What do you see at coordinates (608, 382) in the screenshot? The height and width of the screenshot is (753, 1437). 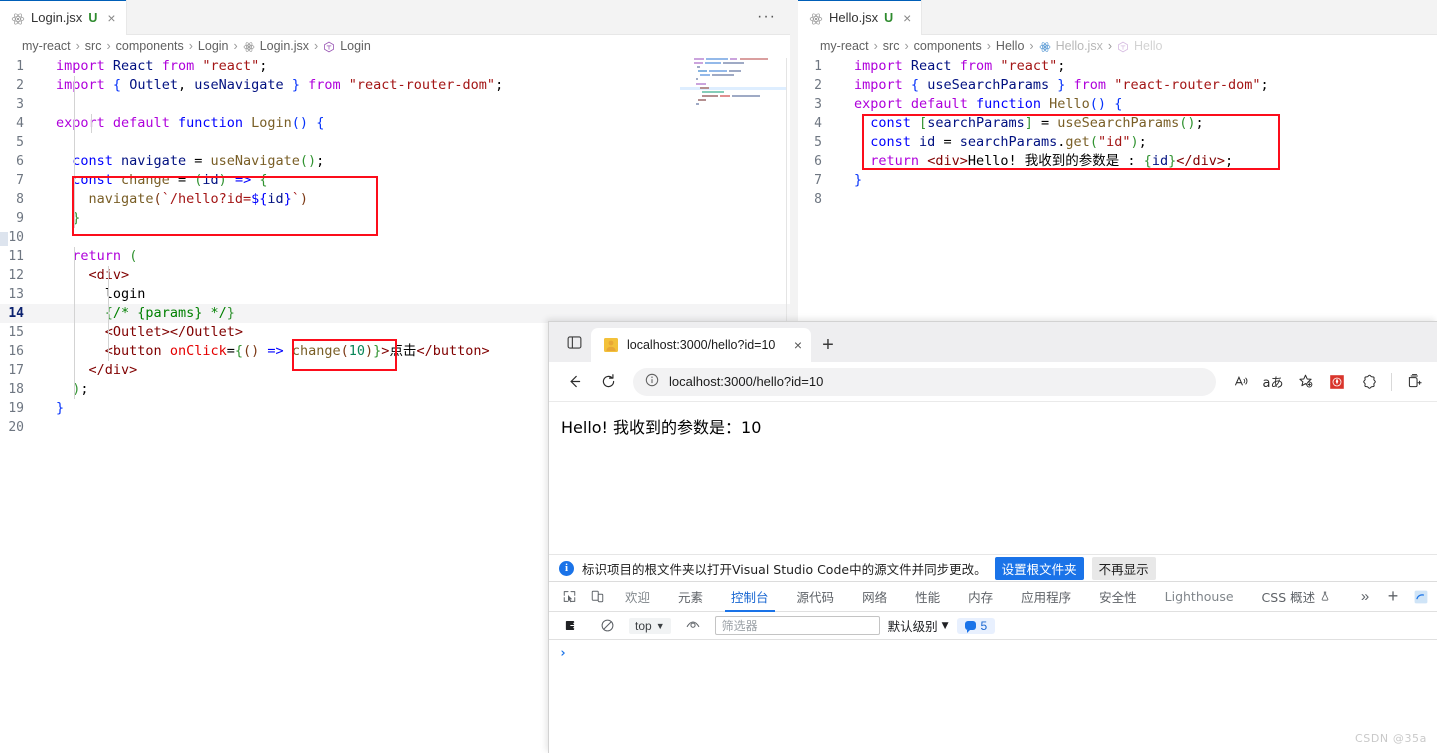 I see `reload-button` at bounding box center [608, 382].